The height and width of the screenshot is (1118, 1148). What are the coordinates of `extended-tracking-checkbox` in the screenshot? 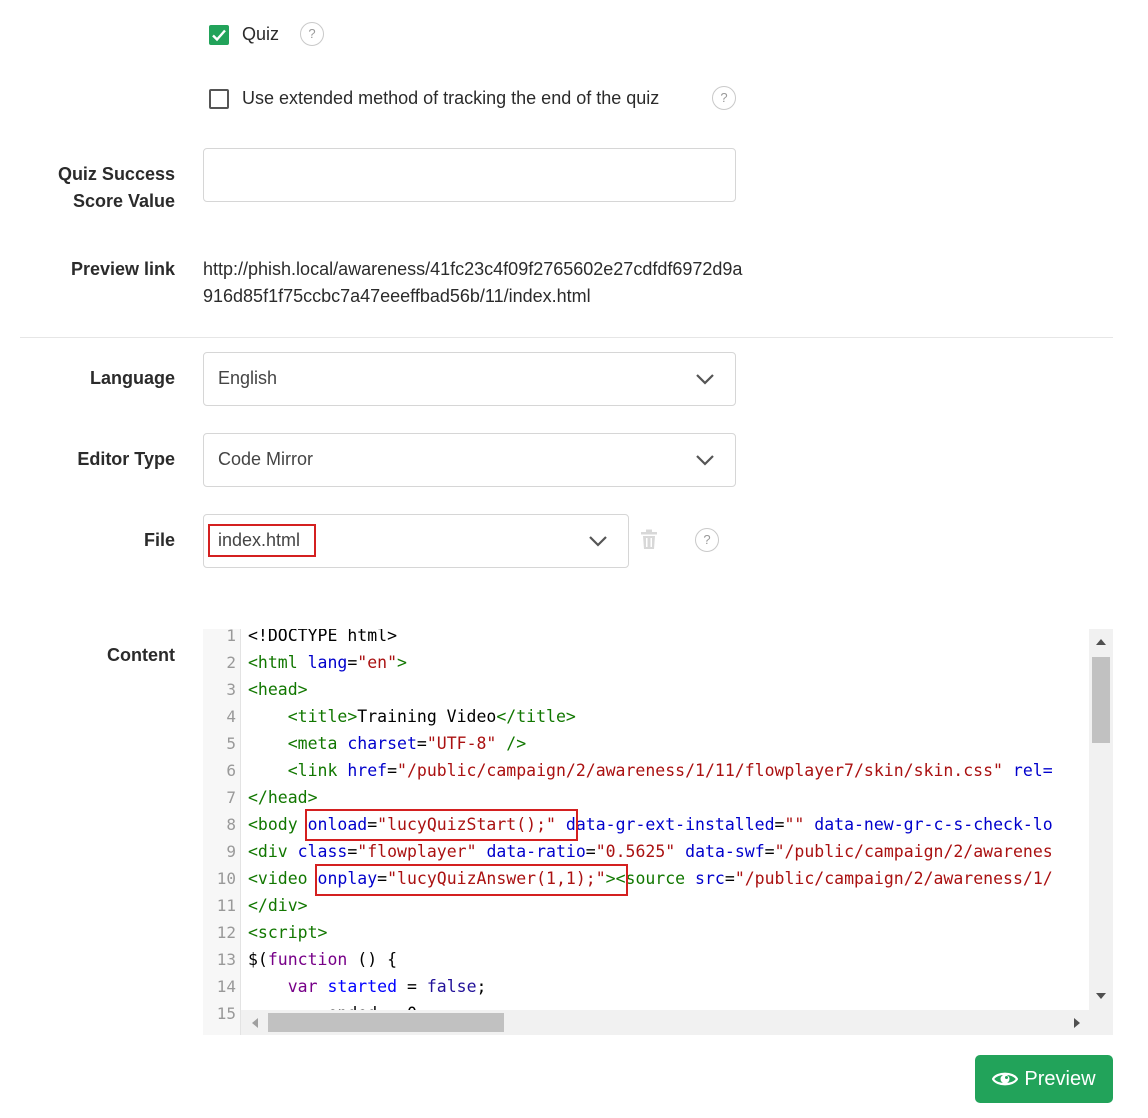 It's located at (219, 99).